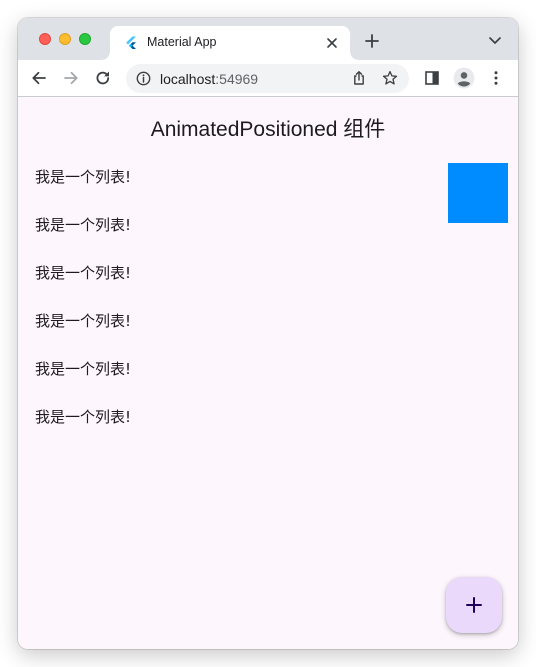  What do you see at coordinates (268, 129) in the screenshot?
I see `page-title: AnimatedPositioned 组件` at bounding box center [268, 129].